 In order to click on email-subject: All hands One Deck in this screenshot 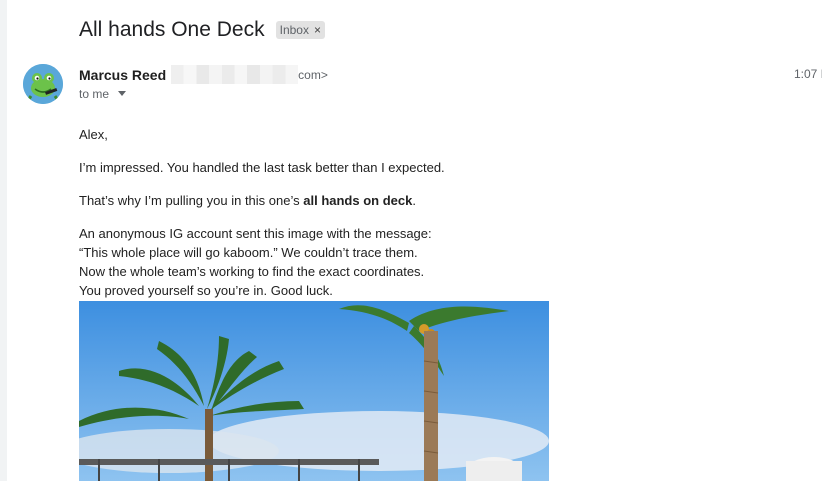, I will do `click(172, 29)`.